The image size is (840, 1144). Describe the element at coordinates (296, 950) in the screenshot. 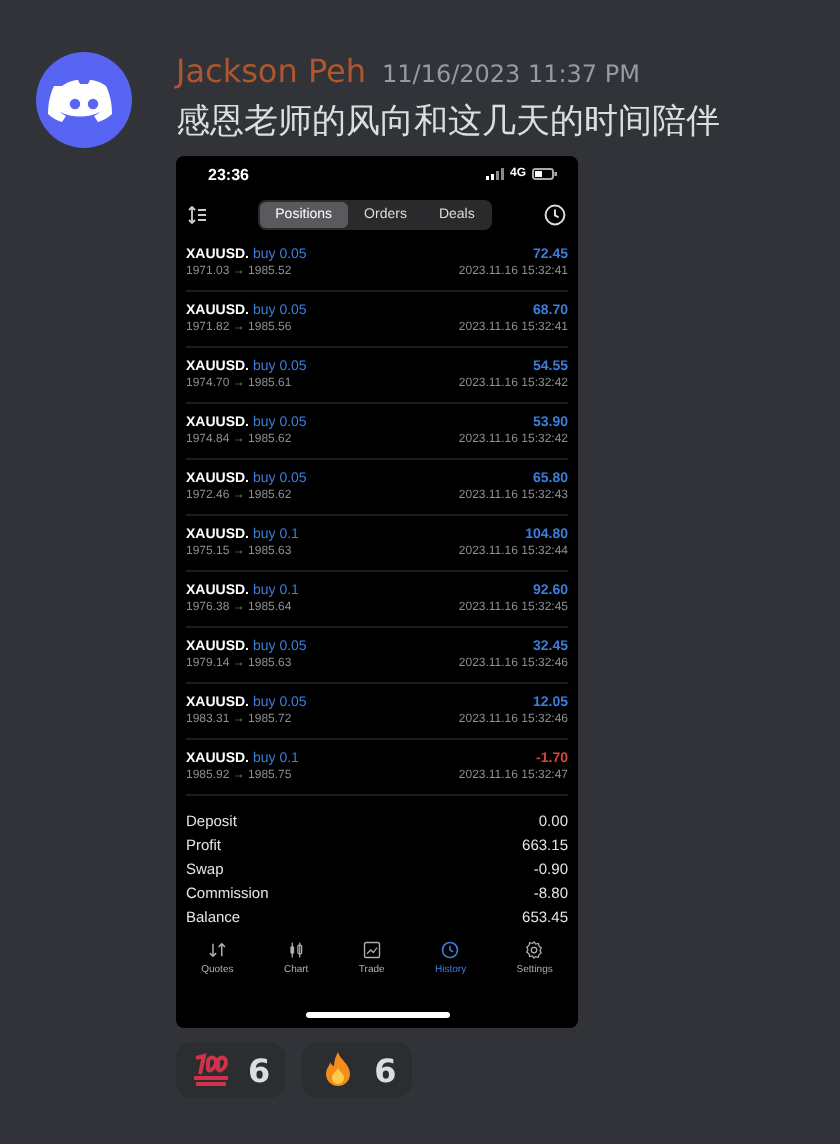

I see `candlestick-icon` at that location.